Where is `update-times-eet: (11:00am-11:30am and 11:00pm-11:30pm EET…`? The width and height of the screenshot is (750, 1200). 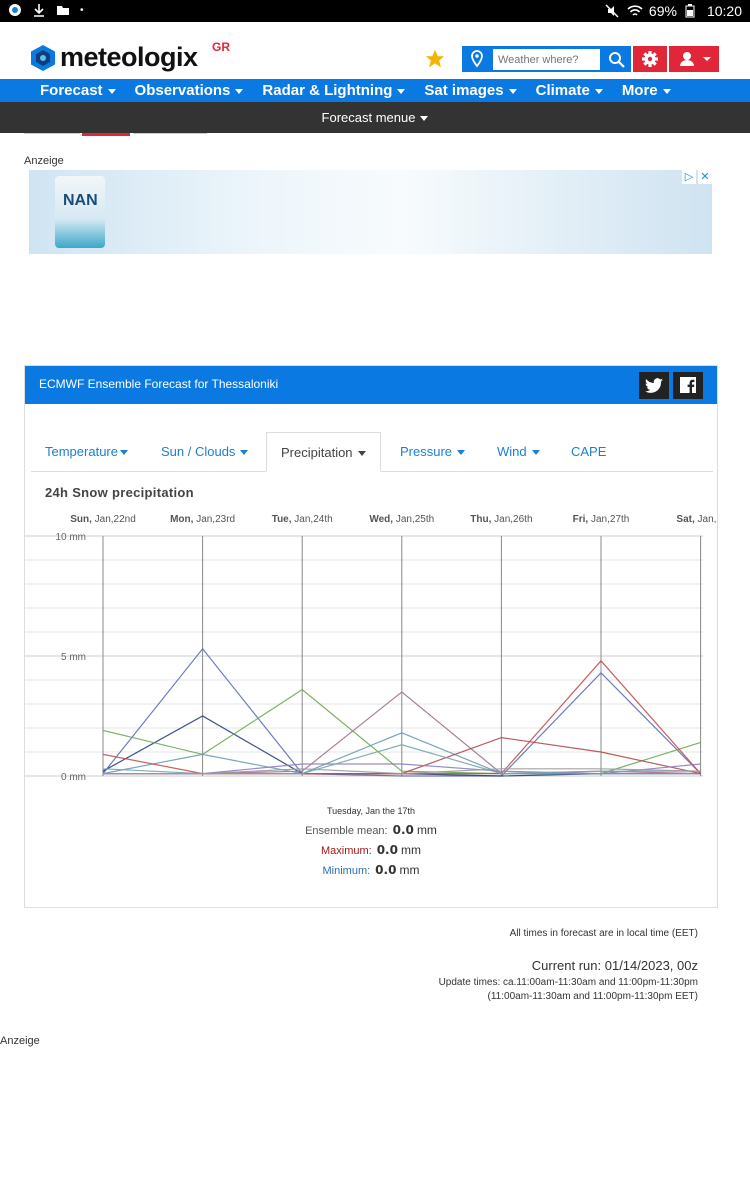
update-times-eet: (11:00am-11:30am and 11:00pm-11:30pm EET… is located at coordinates (592, 996).